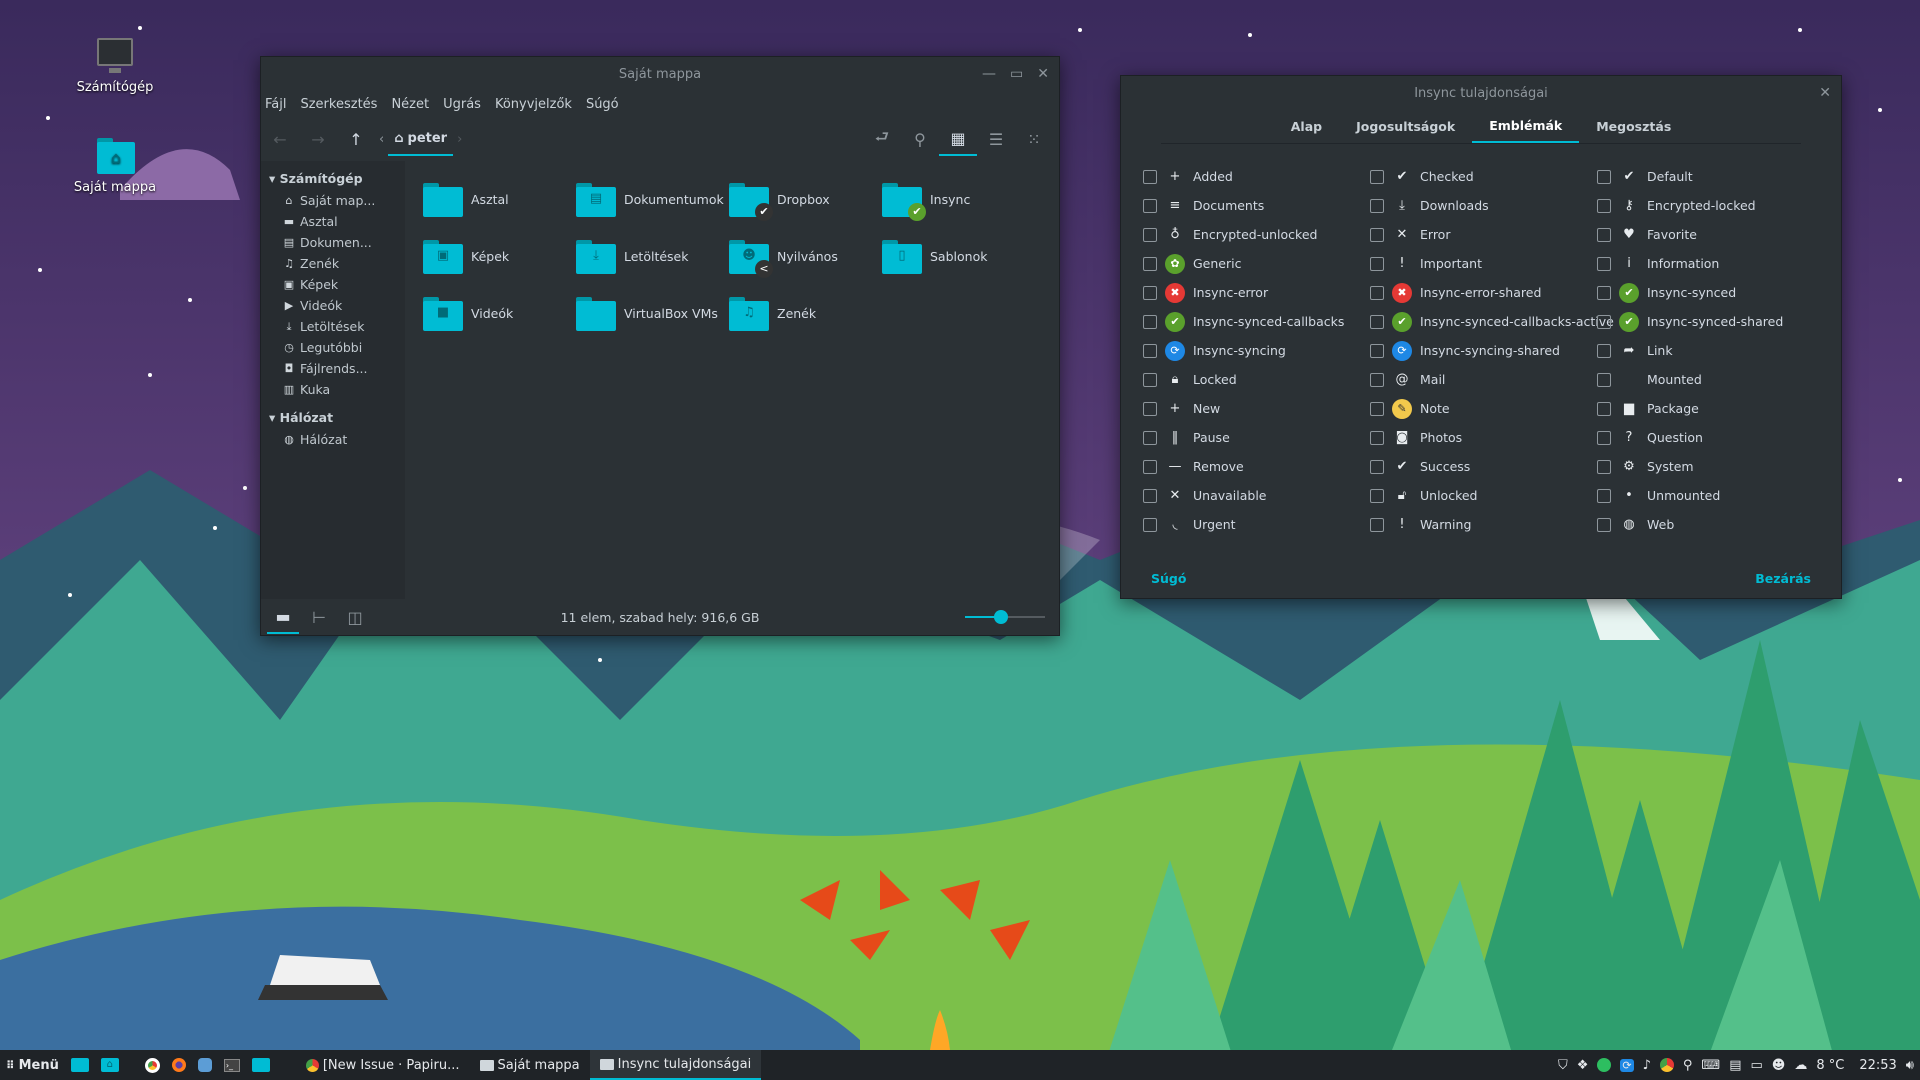 The height and width of the screenshot is (1080, 1920). I want to click on emblem-option: ≡ Documents, so click(1256, 205).